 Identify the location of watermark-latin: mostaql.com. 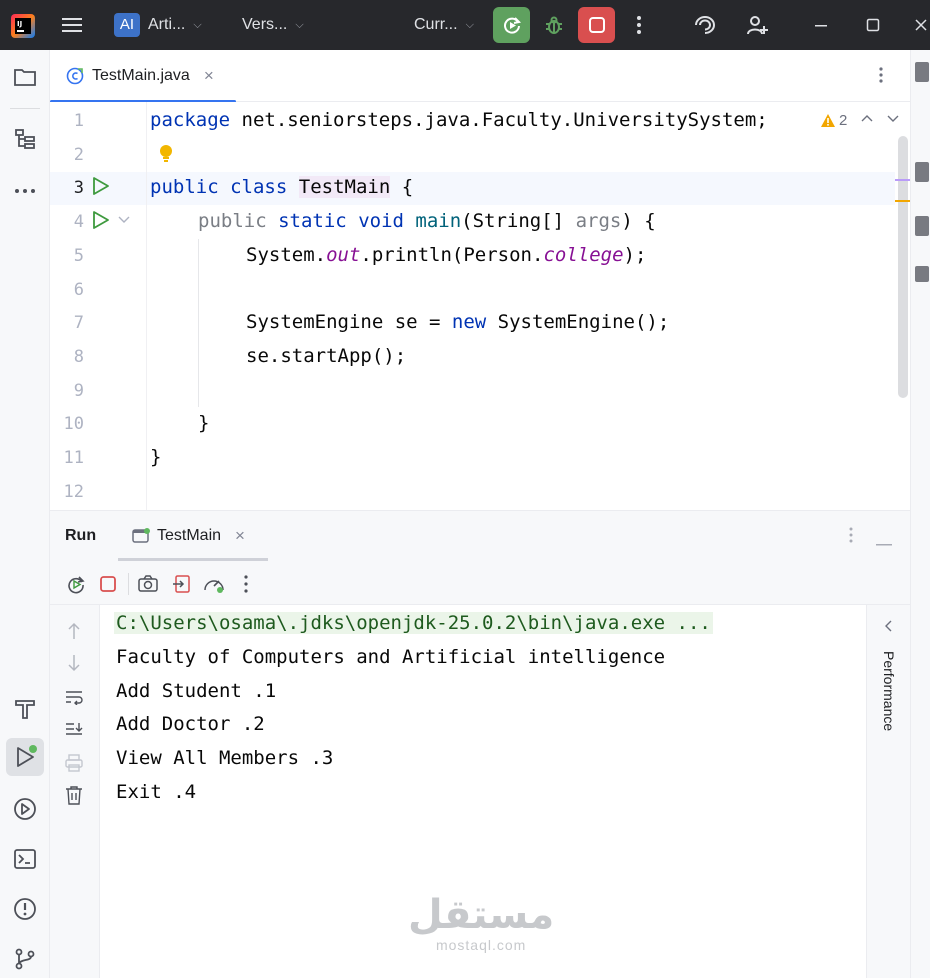
(481, 945).